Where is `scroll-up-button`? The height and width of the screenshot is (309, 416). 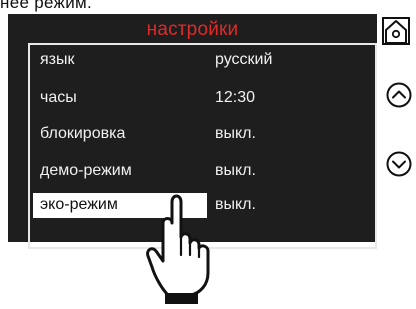
scroll-up-button is located at coordinates (399, 97).